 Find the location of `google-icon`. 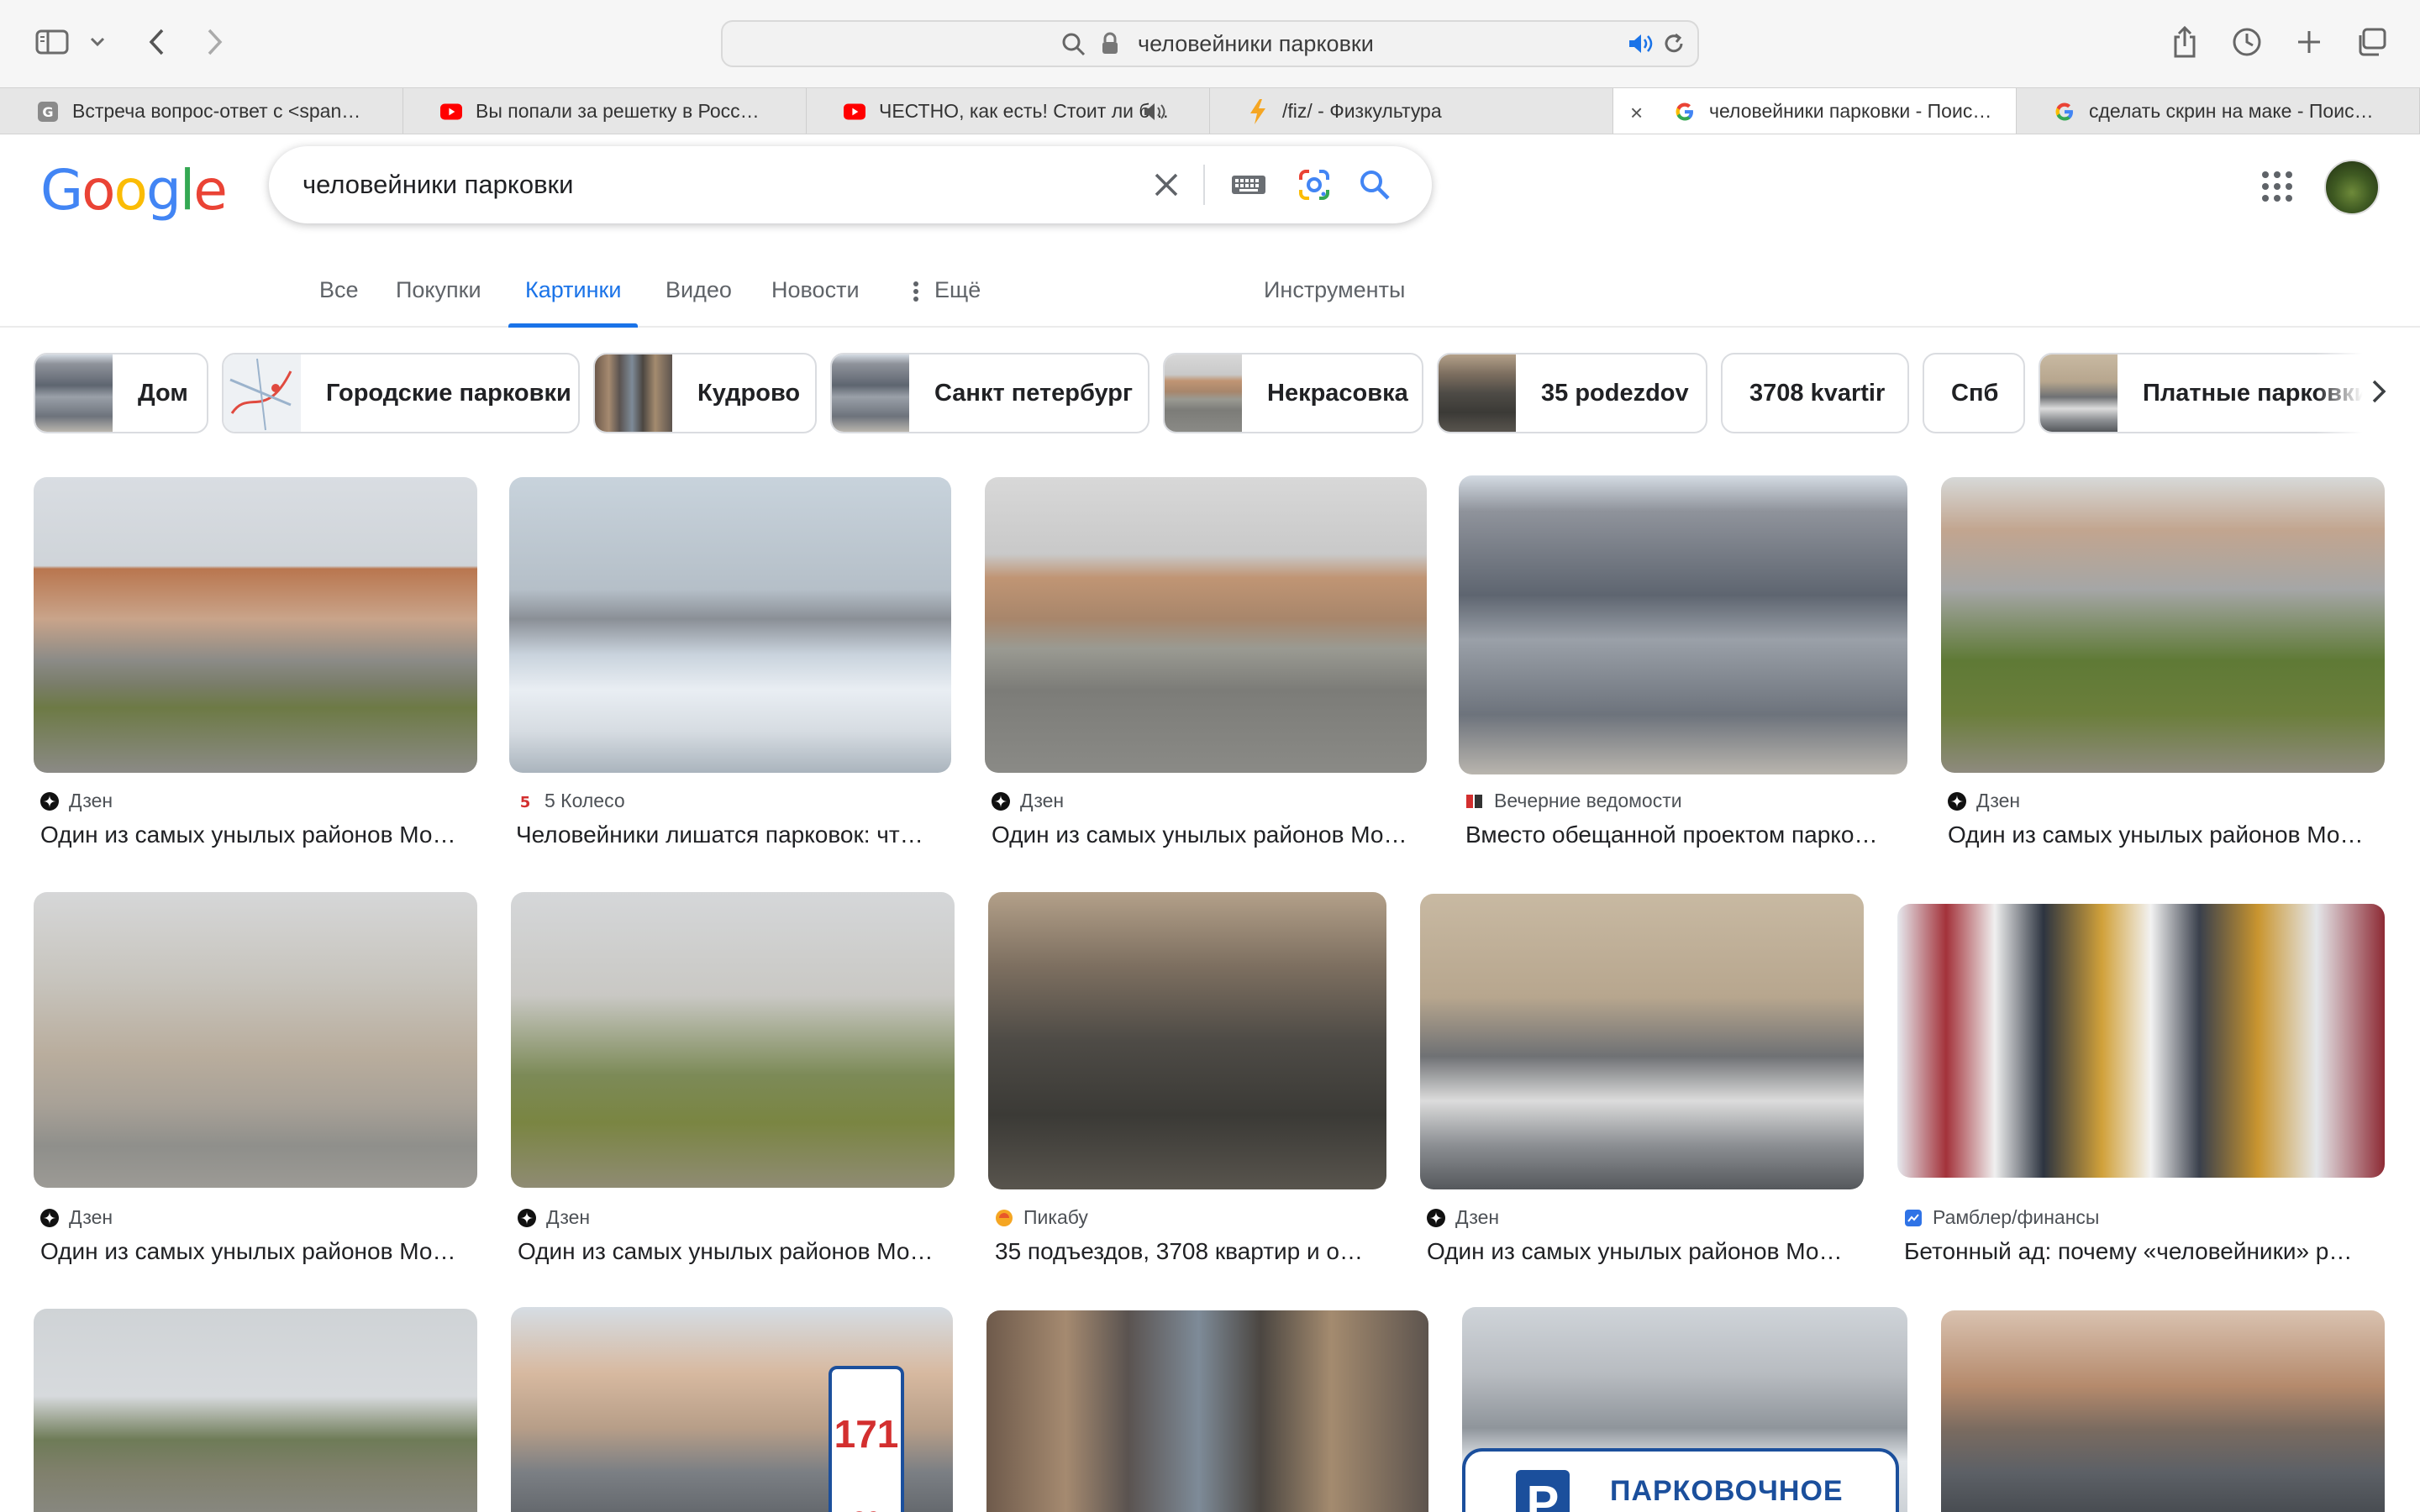

google-icon is located at coordinates (2064, 112).